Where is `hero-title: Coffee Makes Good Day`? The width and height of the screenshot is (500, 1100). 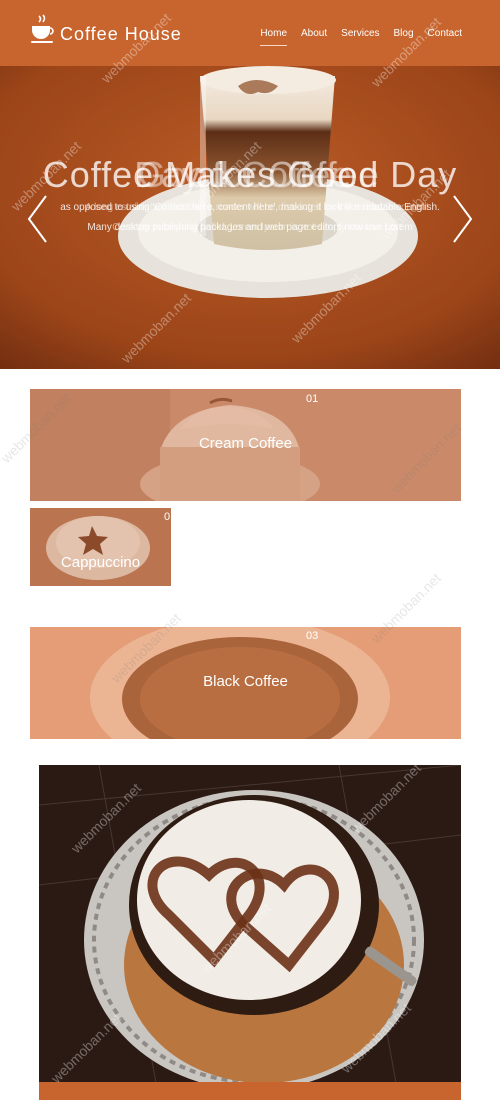
hero-title: Coffee Makes Good Day is located at coordinates (250, 174).